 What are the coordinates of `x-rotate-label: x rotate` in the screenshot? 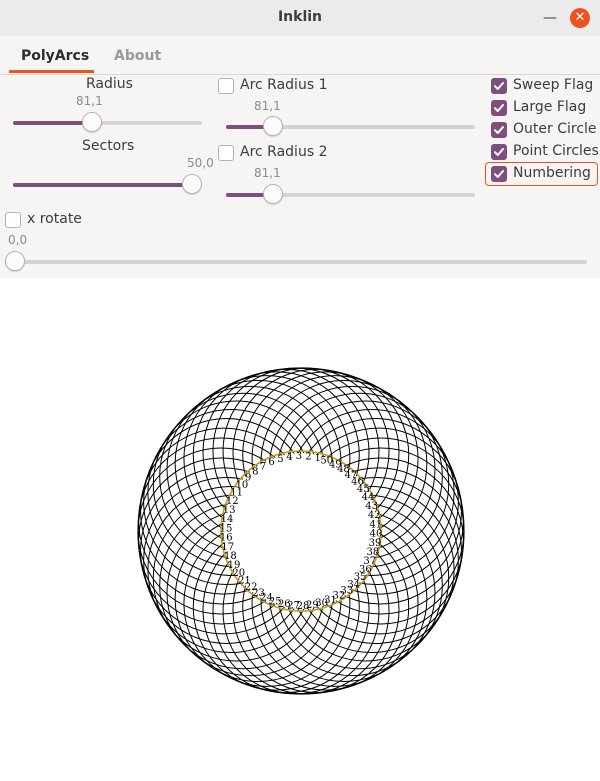 It's located at (54, 219).